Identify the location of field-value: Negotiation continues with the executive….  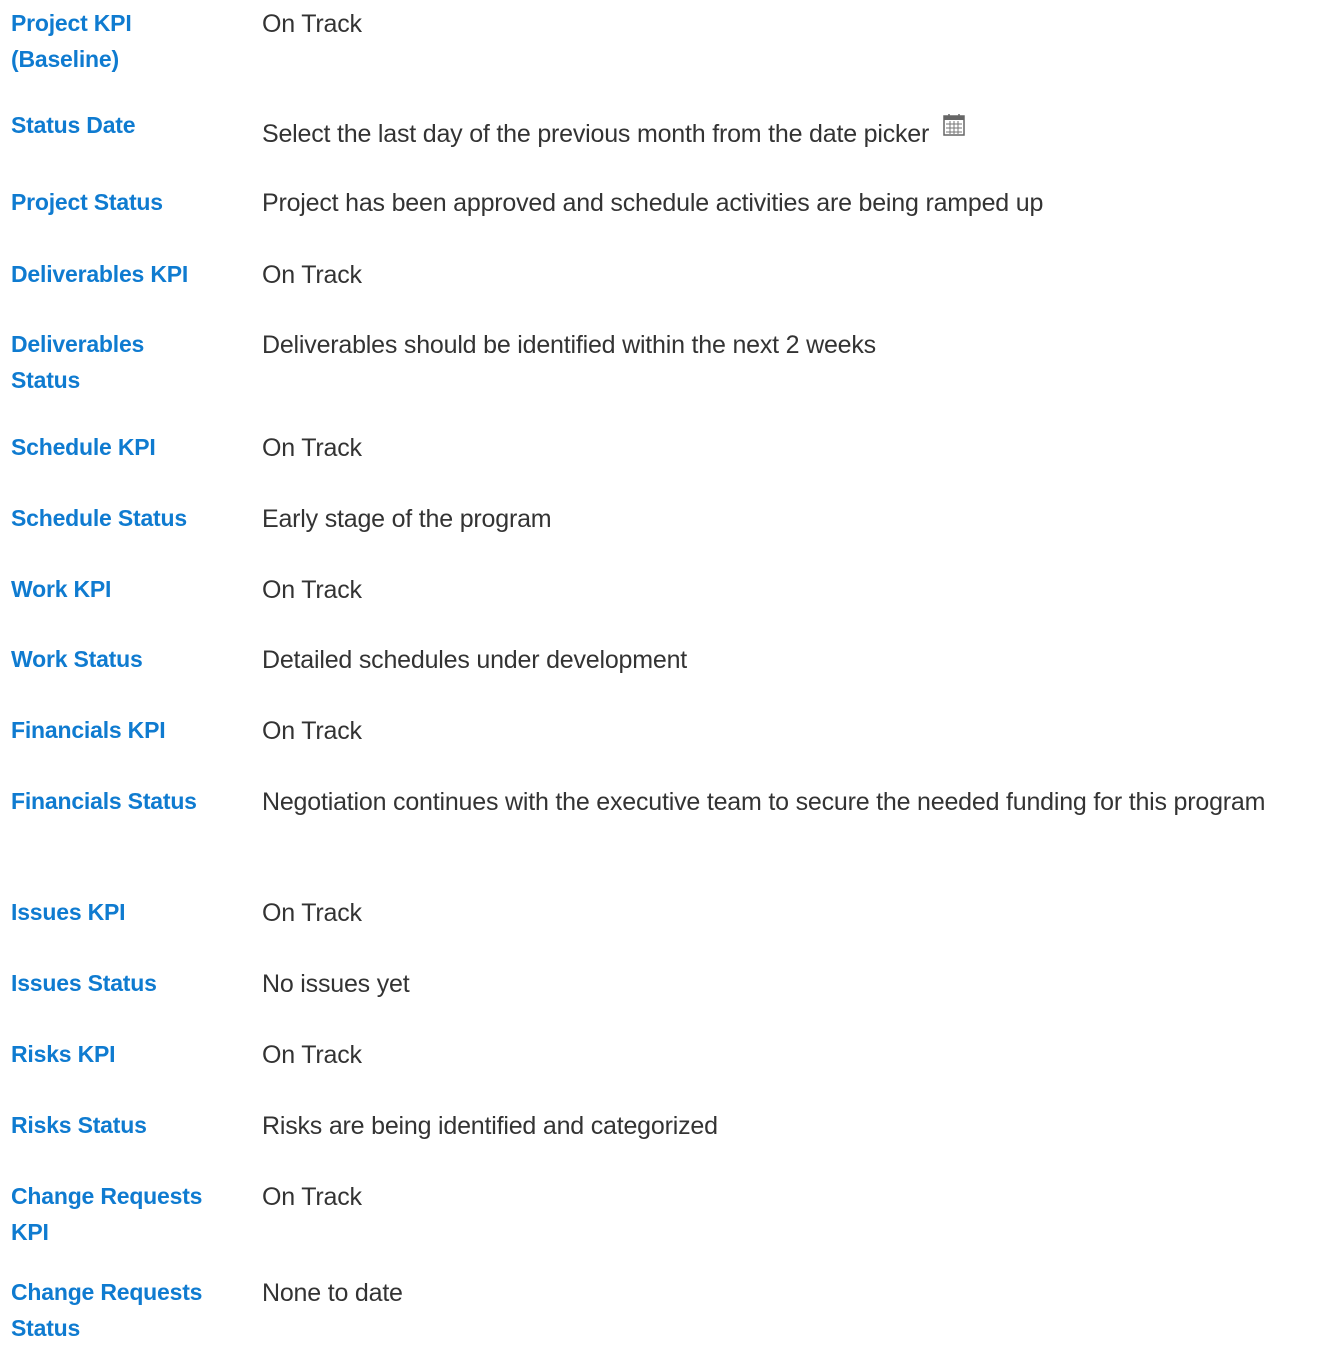
(764, 802).